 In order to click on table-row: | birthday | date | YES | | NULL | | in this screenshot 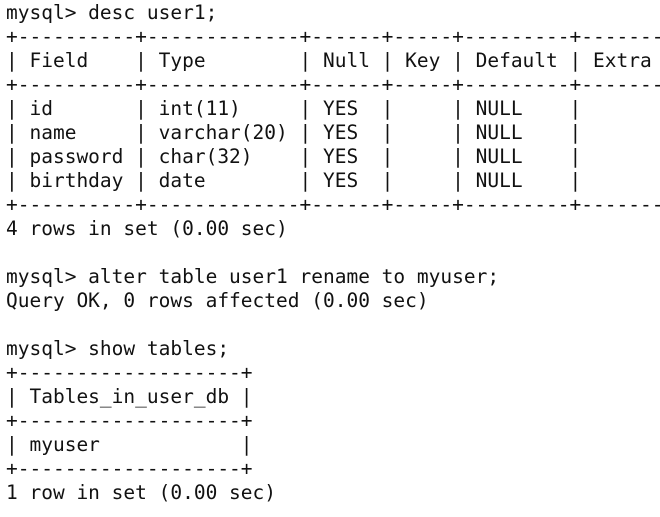, I will do `click(333, 180)`.